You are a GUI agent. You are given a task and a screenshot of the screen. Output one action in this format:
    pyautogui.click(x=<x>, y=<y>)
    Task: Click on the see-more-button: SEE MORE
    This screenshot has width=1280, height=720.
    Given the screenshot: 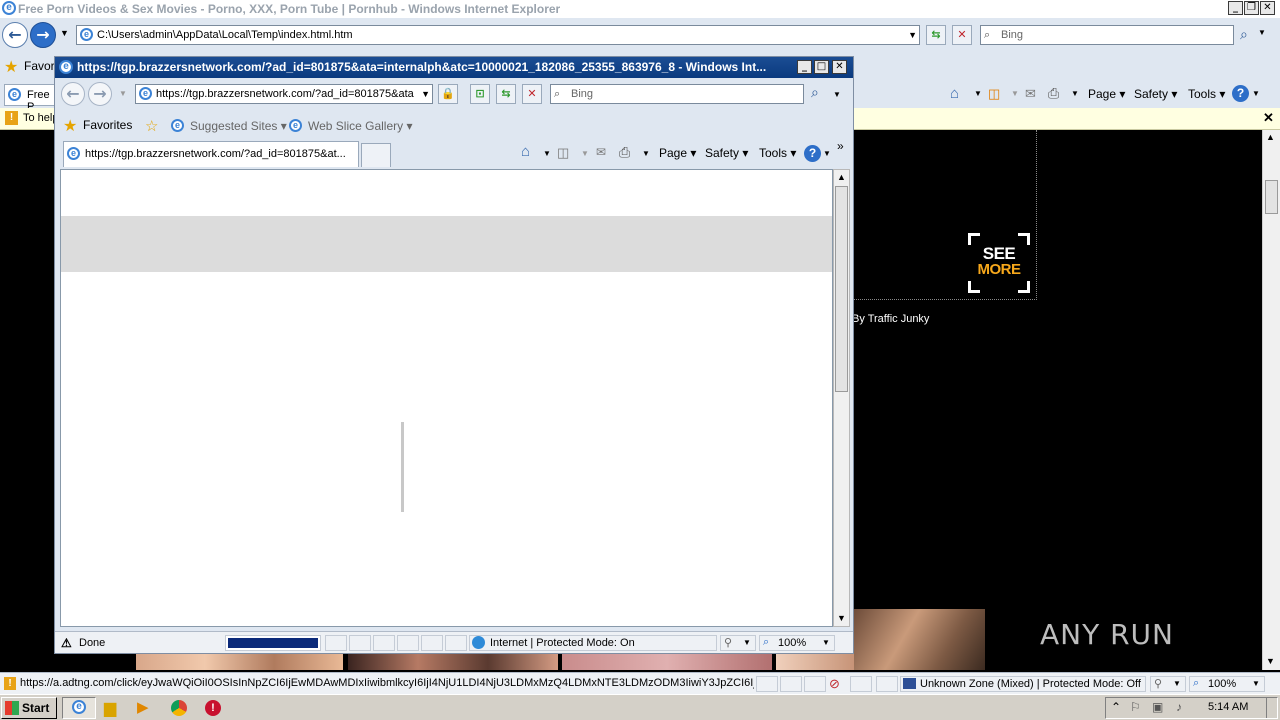 What is the action you would take?
    pyautogui.click(x=999, y=263)
    